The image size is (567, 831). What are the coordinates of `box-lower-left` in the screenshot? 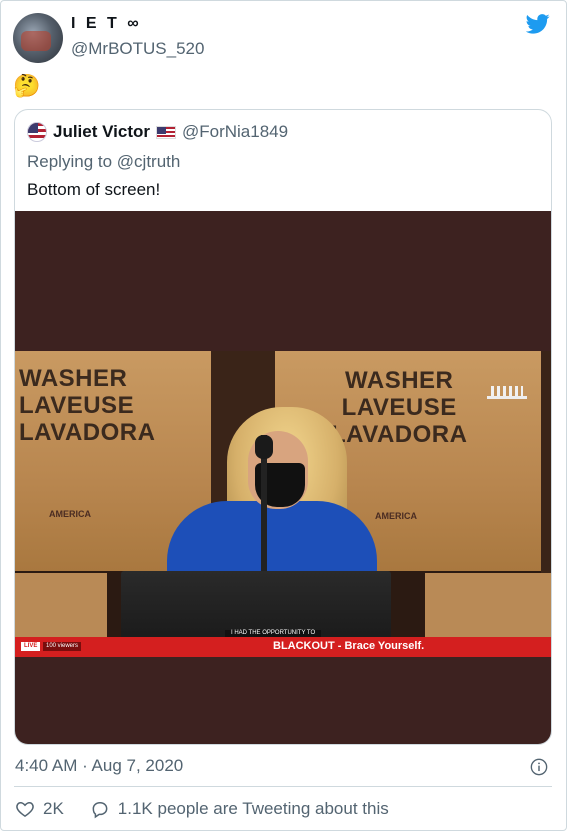 It's located at (61, 606).